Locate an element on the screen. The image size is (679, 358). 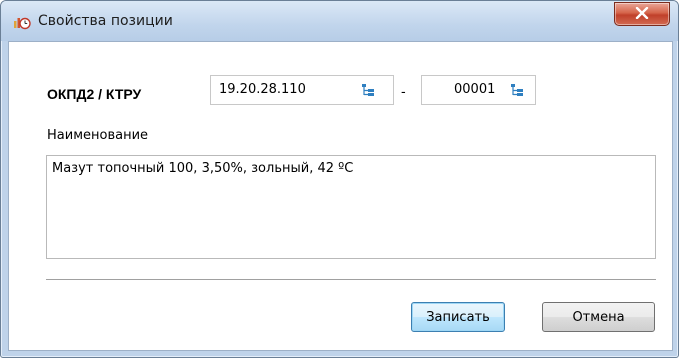
cancel-button: Отмена is located at coordinates (598, 317).